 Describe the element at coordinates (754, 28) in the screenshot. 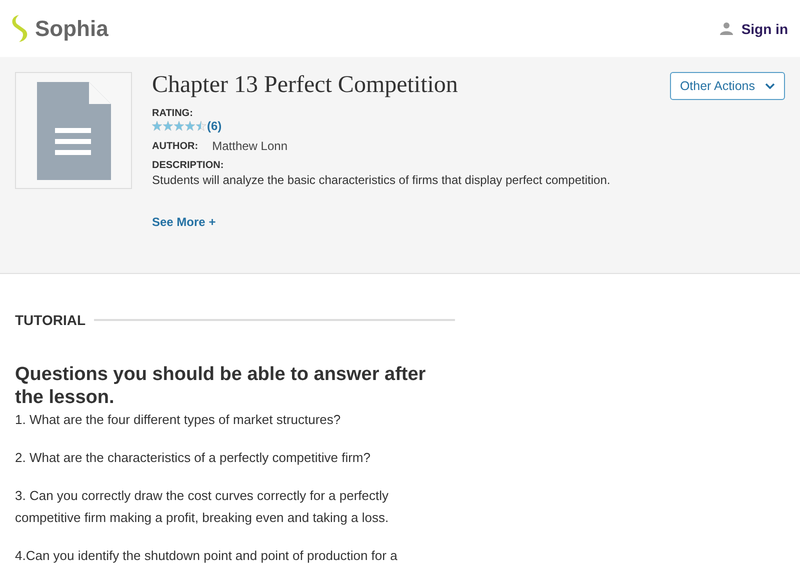

I see `sign-in-link: Sign in` at that location.